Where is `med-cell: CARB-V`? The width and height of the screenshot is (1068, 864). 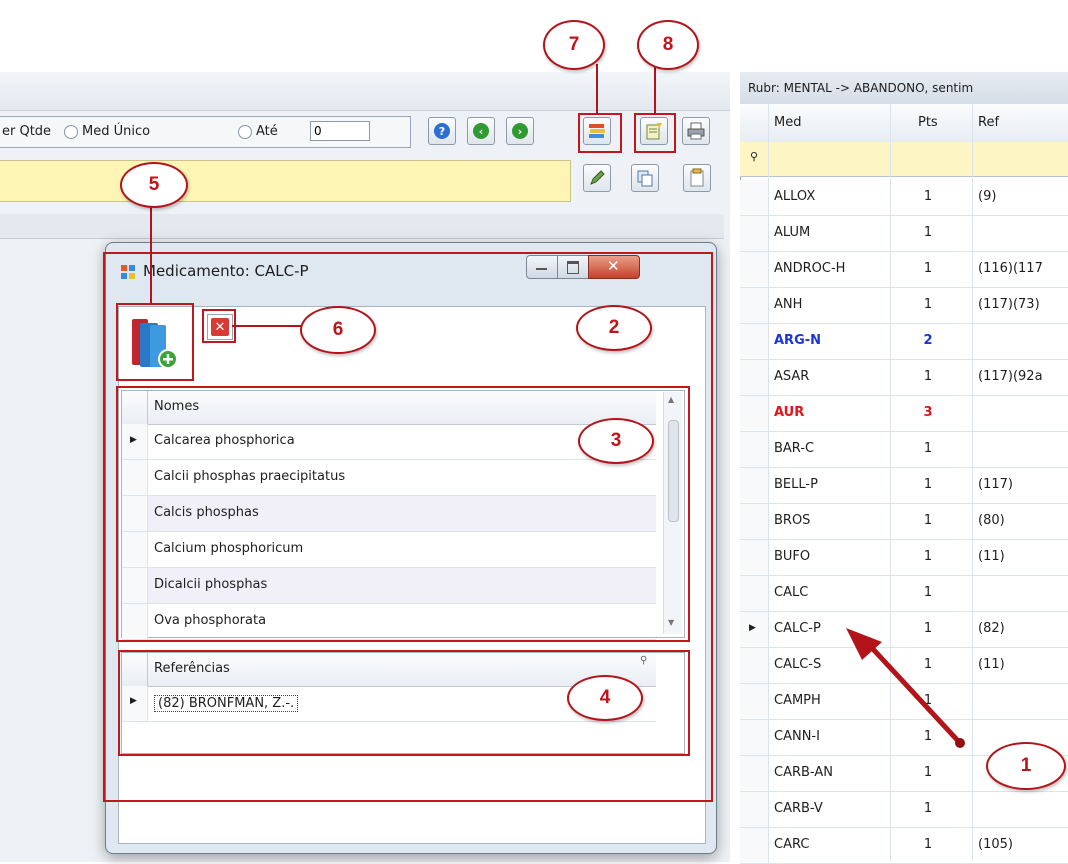 med-cell: CARB-V is located at coordinates (798, 808).